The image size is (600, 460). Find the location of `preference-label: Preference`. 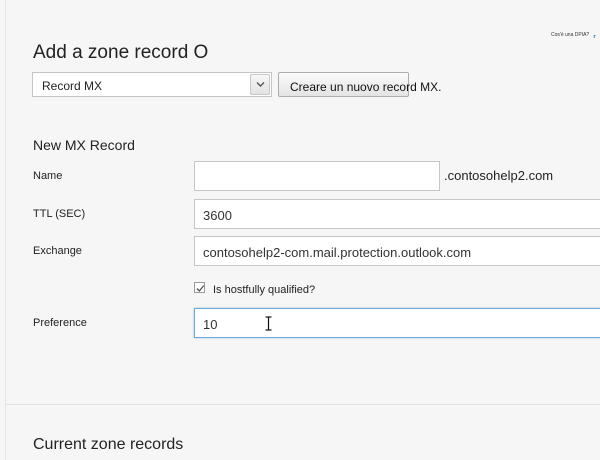

preference-label: Preference is located at coordinates (60, 323).